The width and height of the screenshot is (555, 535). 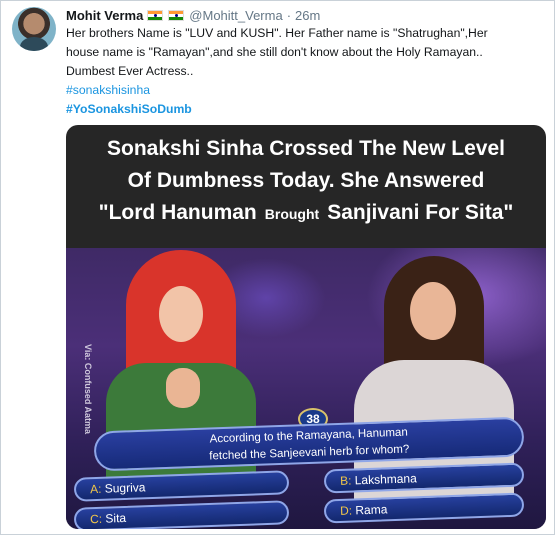 I want to click on avatar-shirt, so click(x=34, y=44).